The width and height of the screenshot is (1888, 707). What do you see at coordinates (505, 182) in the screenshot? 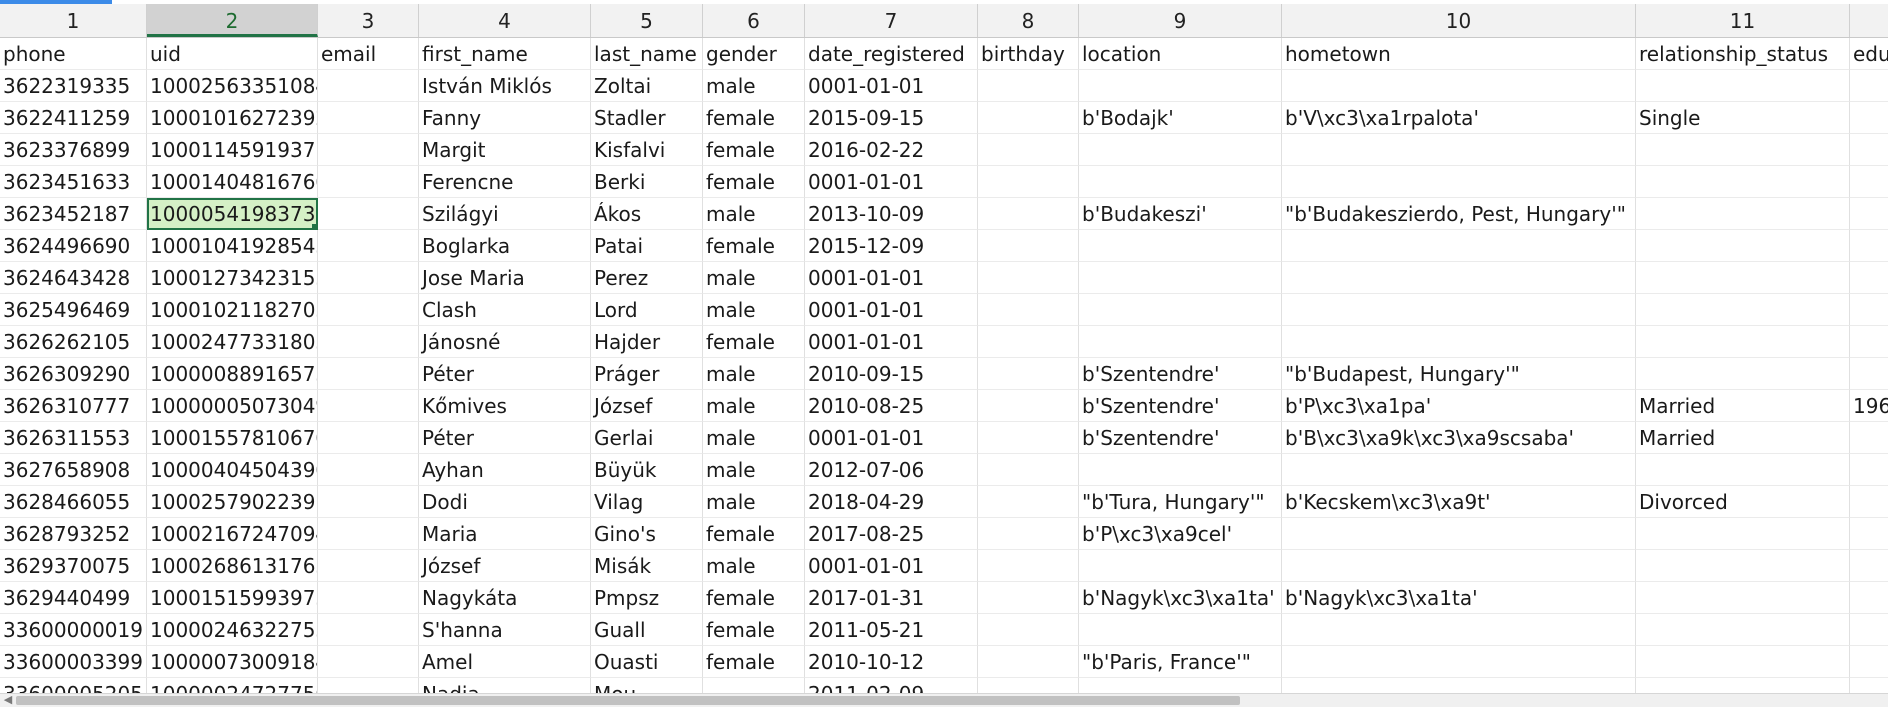
I see `data-cell: Ferencne` at bounding box center [505, 182].